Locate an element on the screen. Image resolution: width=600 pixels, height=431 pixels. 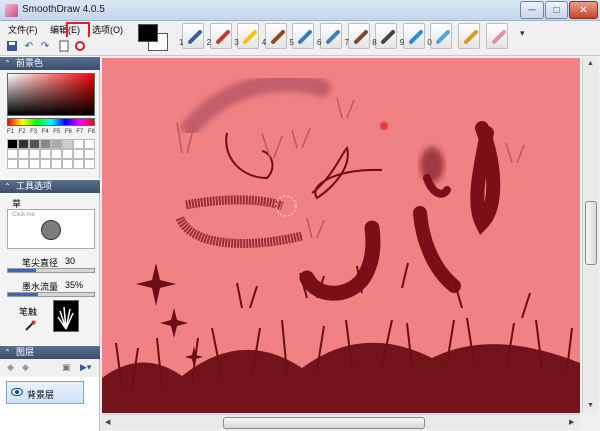
brush-4-icon is located at coordinates (275, 36).